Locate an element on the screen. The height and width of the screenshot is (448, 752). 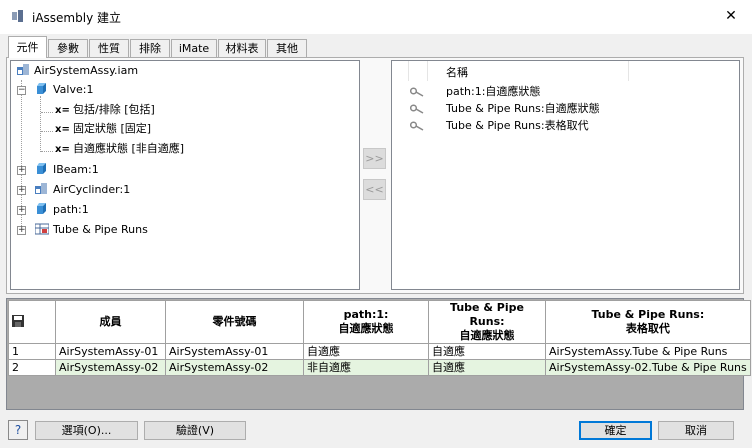
tree-item-valve: Valve:1 is located at coordinates (73, 90).